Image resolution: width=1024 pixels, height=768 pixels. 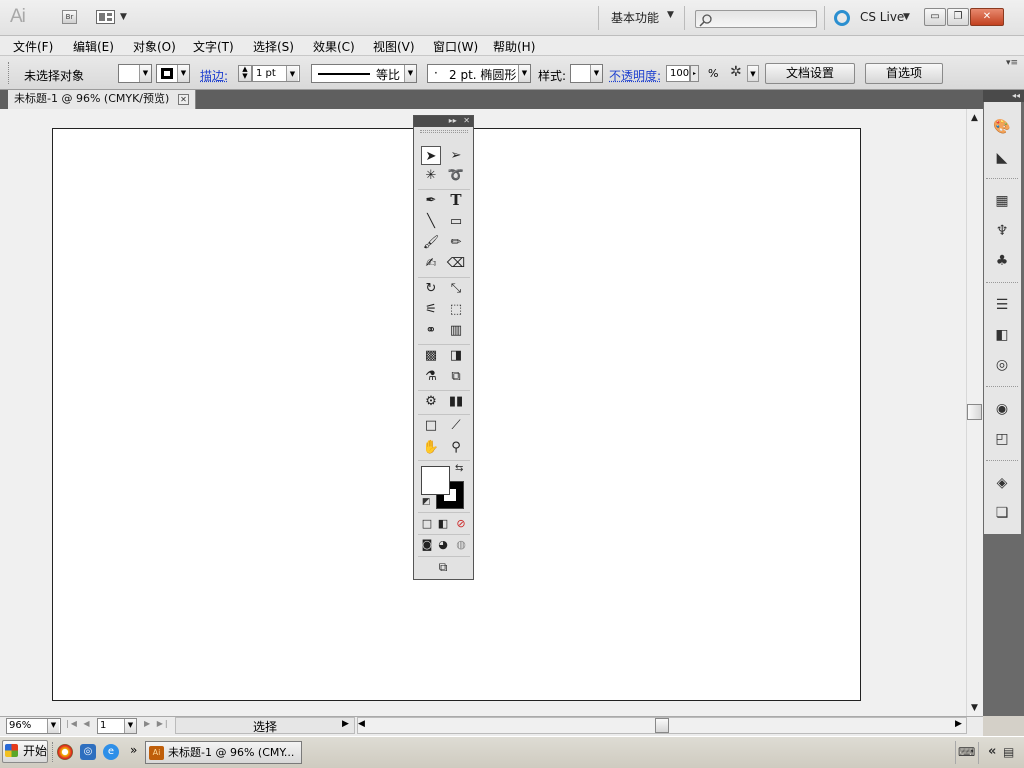 I want to click on stroke-label: 描边:, so click(x=214, y=75).